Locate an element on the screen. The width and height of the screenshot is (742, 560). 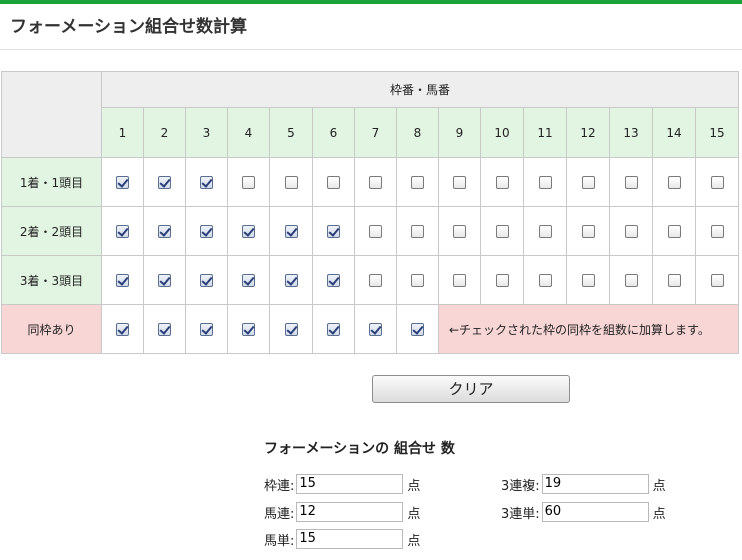
clear-button: クリア is located at coordinates (471, 389).